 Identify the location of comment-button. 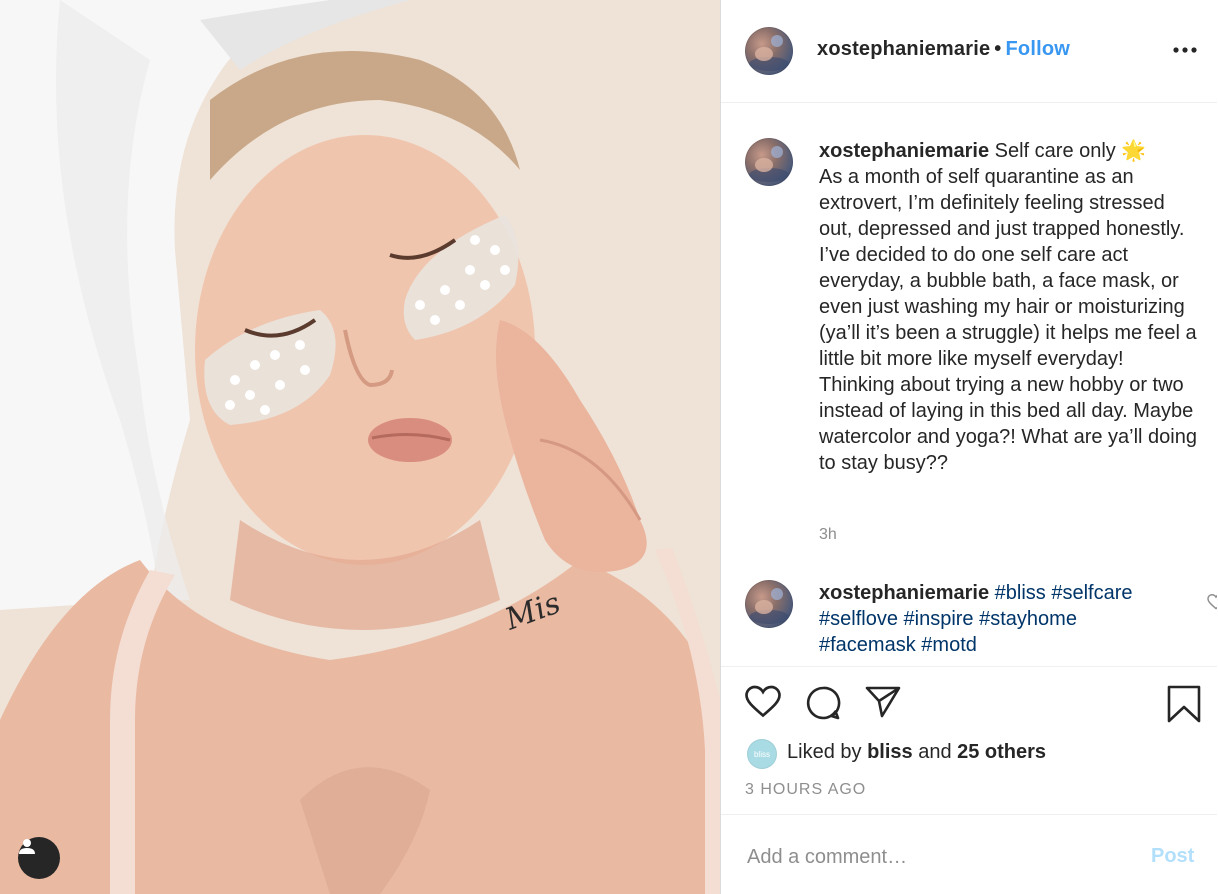
(823, 705).